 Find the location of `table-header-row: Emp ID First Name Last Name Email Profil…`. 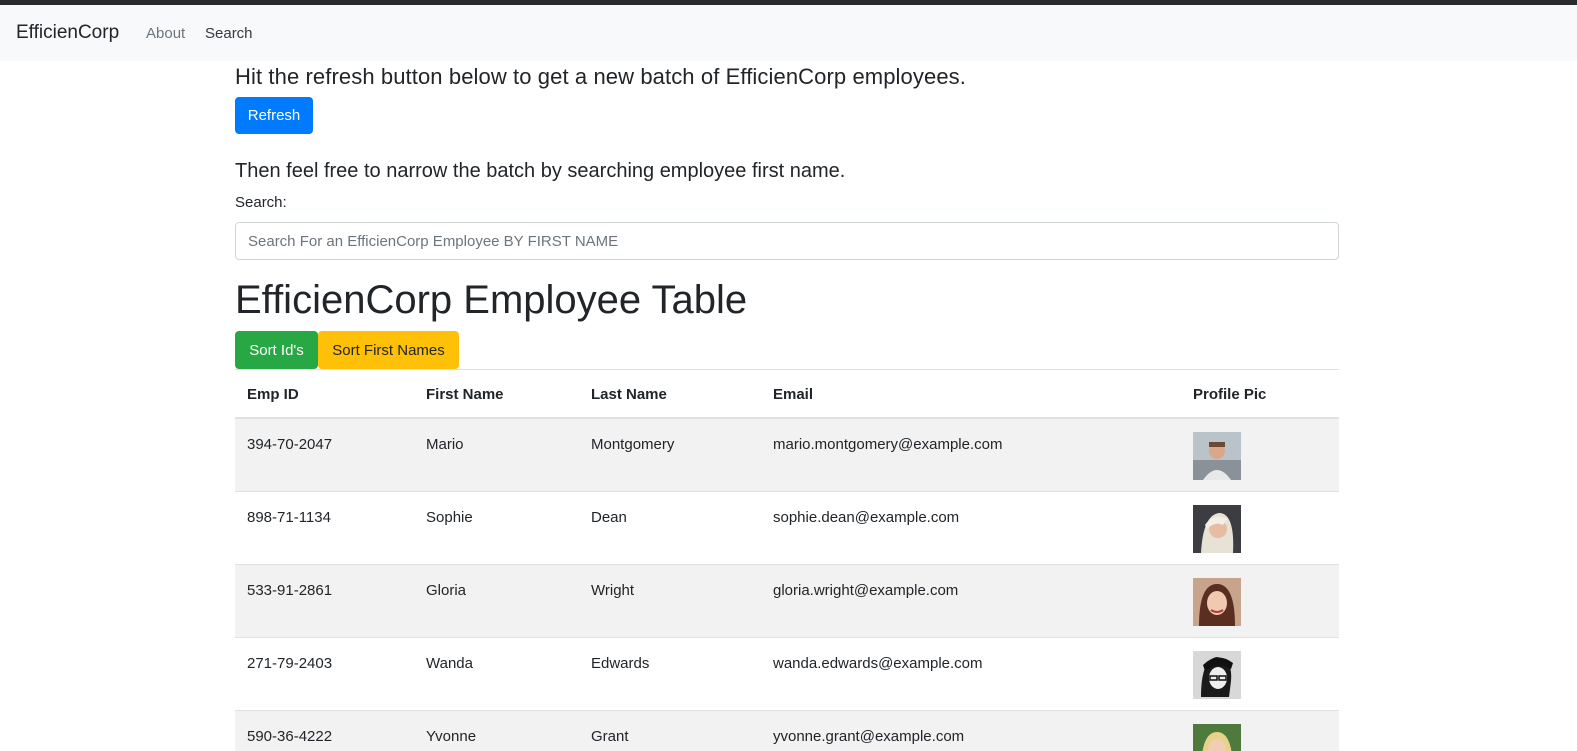

table-header-row: Emp ID First Name Last Name Email Profil… is located at coordinates (787, 394).